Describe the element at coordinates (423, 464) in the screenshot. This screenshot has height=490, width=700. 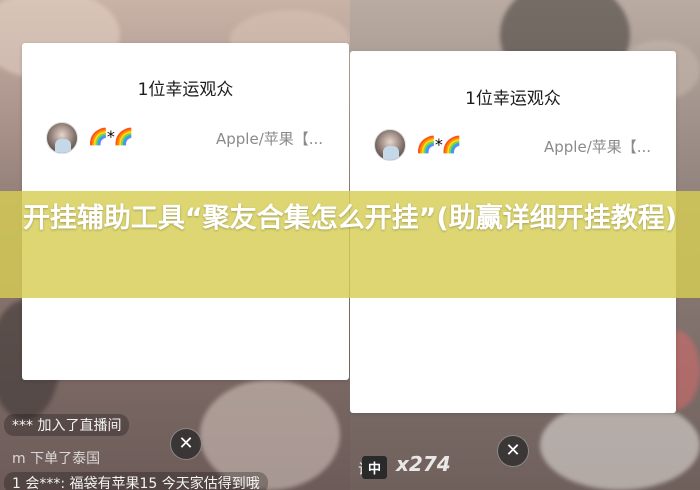
I see `gift-count: x274` at that location.